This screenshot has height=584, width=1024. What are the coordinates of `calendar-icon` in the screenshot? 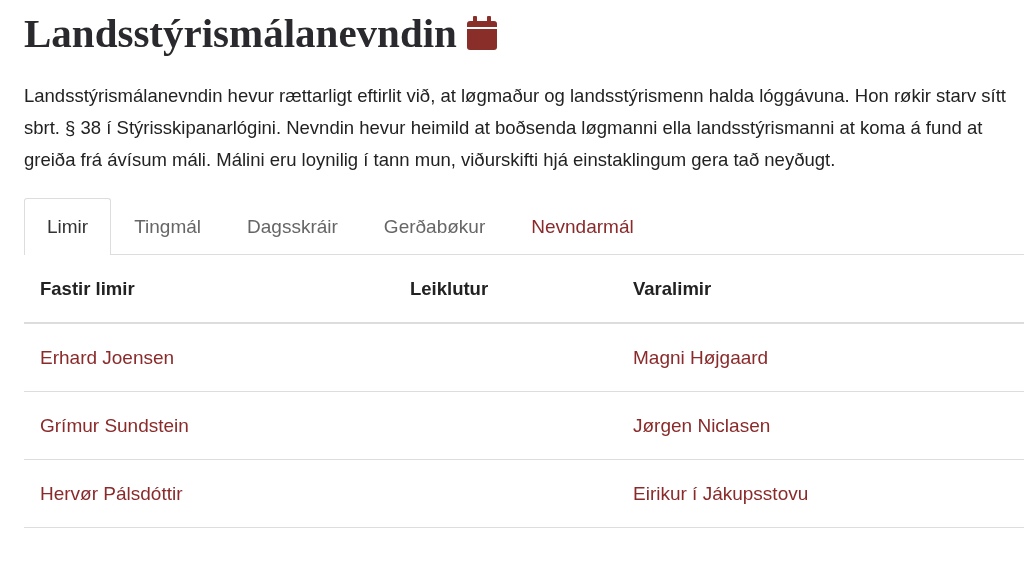 It's located at (481, 33).